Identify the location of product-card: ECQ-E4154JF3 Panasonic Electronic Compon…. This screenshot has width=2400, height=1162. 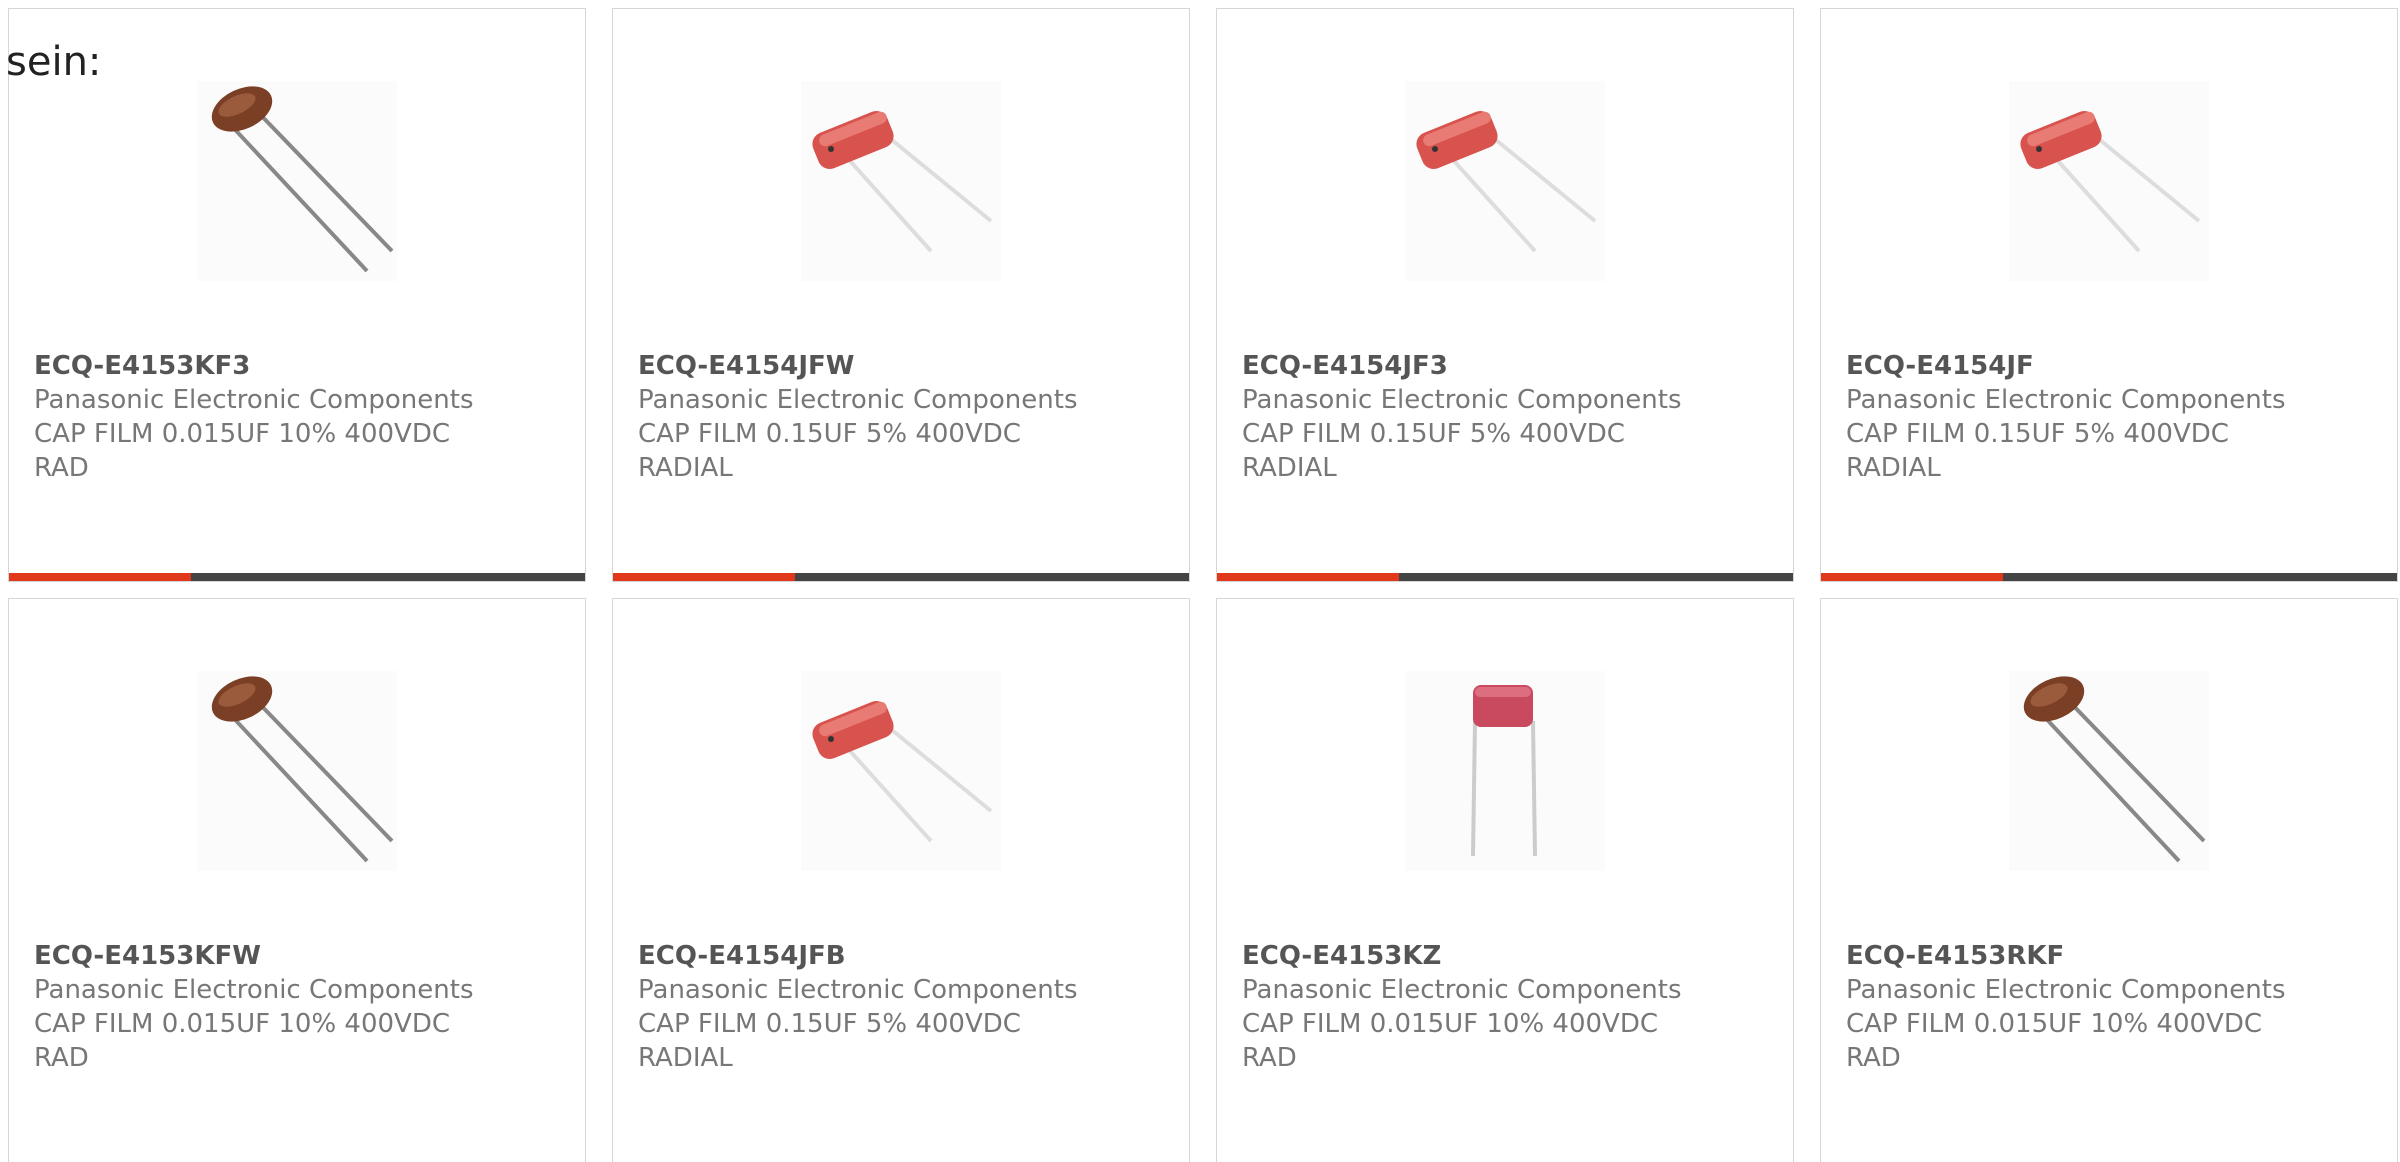
(1505, 295).